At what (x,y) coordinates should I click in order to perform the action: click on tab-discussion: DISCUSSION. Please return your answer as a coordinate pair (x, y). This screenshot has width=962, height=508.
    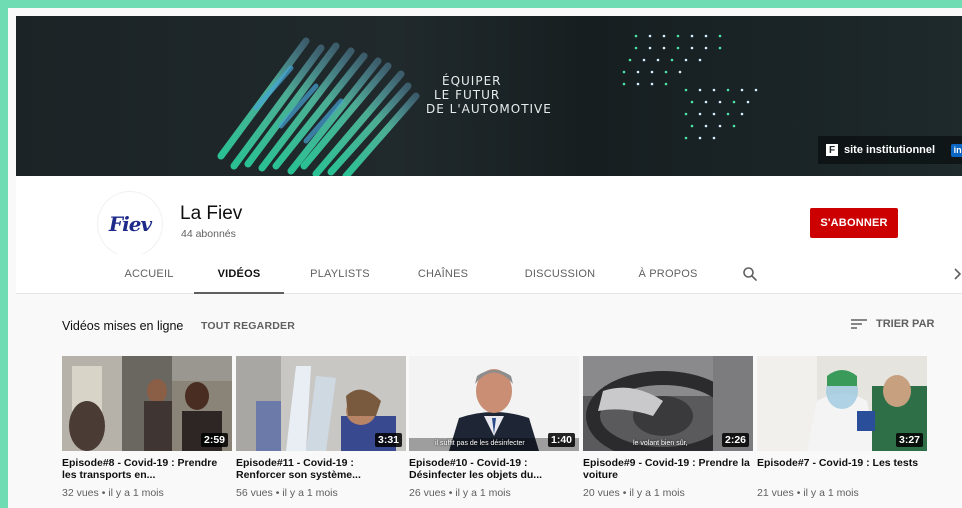
    Looking at the image, I should click on (560, 274).